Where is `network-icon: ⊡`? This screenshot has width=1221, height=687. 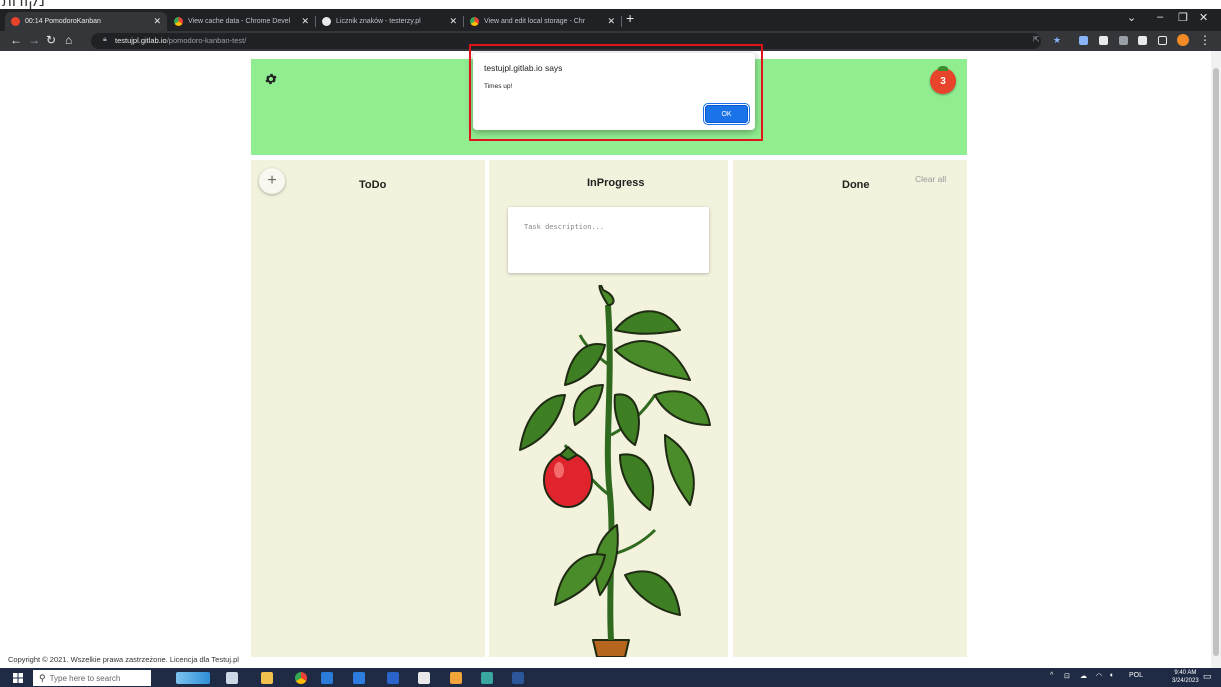 network-icon: ⊡ is located at coordinates (1067, 676).